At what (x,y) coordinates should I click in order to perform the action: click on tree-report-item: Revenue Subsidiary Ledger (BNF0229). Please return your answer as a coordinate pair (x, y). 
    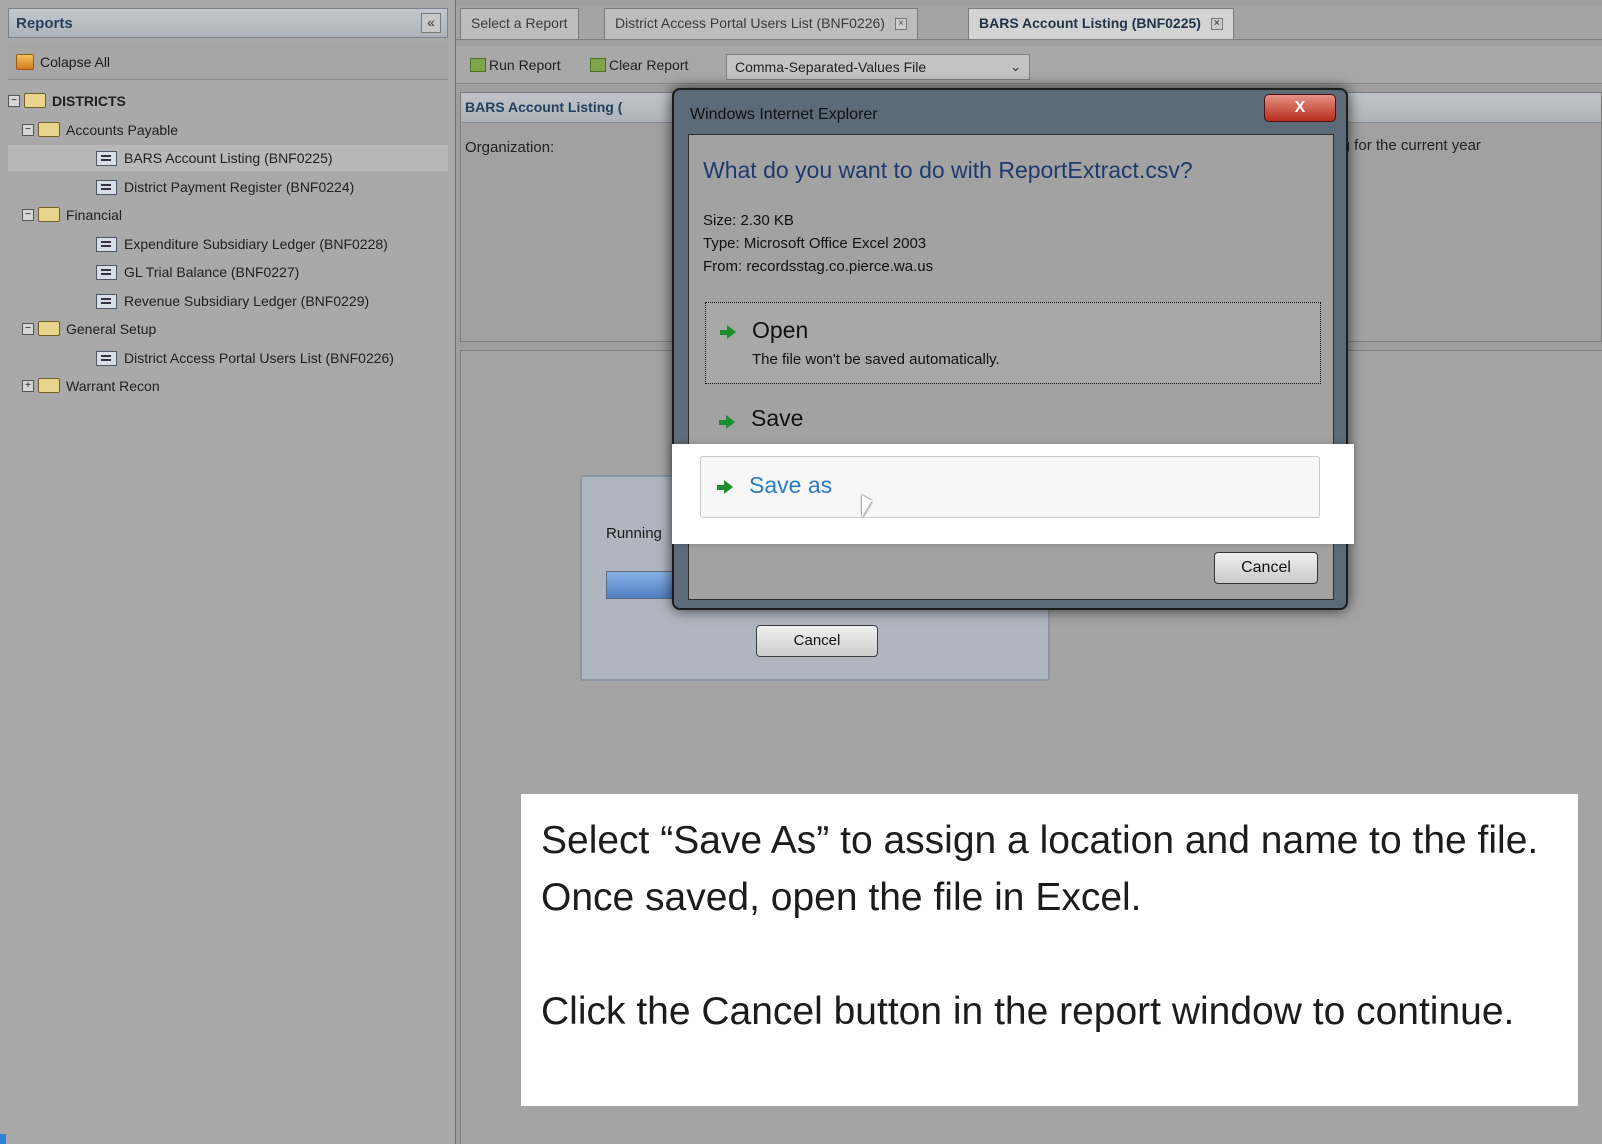
    Looking at the image, I should click on (228, 301).